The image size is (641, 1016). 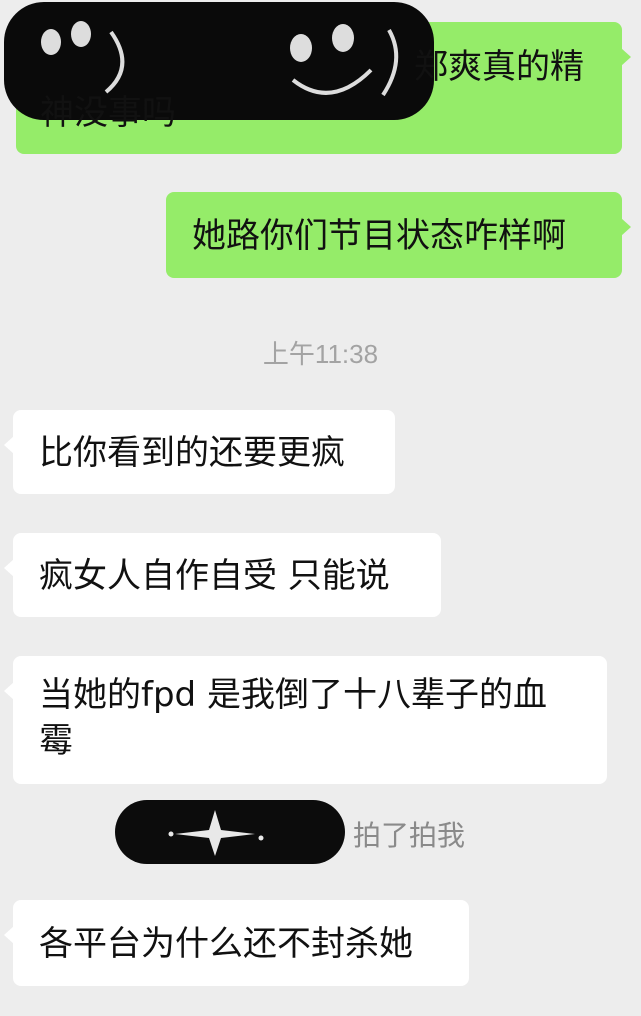 What do you see at coordinates (214, 576) in the screenshot?
I see `message-text: 疯女人自作自受 只能说` at bounding box center [214, 576].